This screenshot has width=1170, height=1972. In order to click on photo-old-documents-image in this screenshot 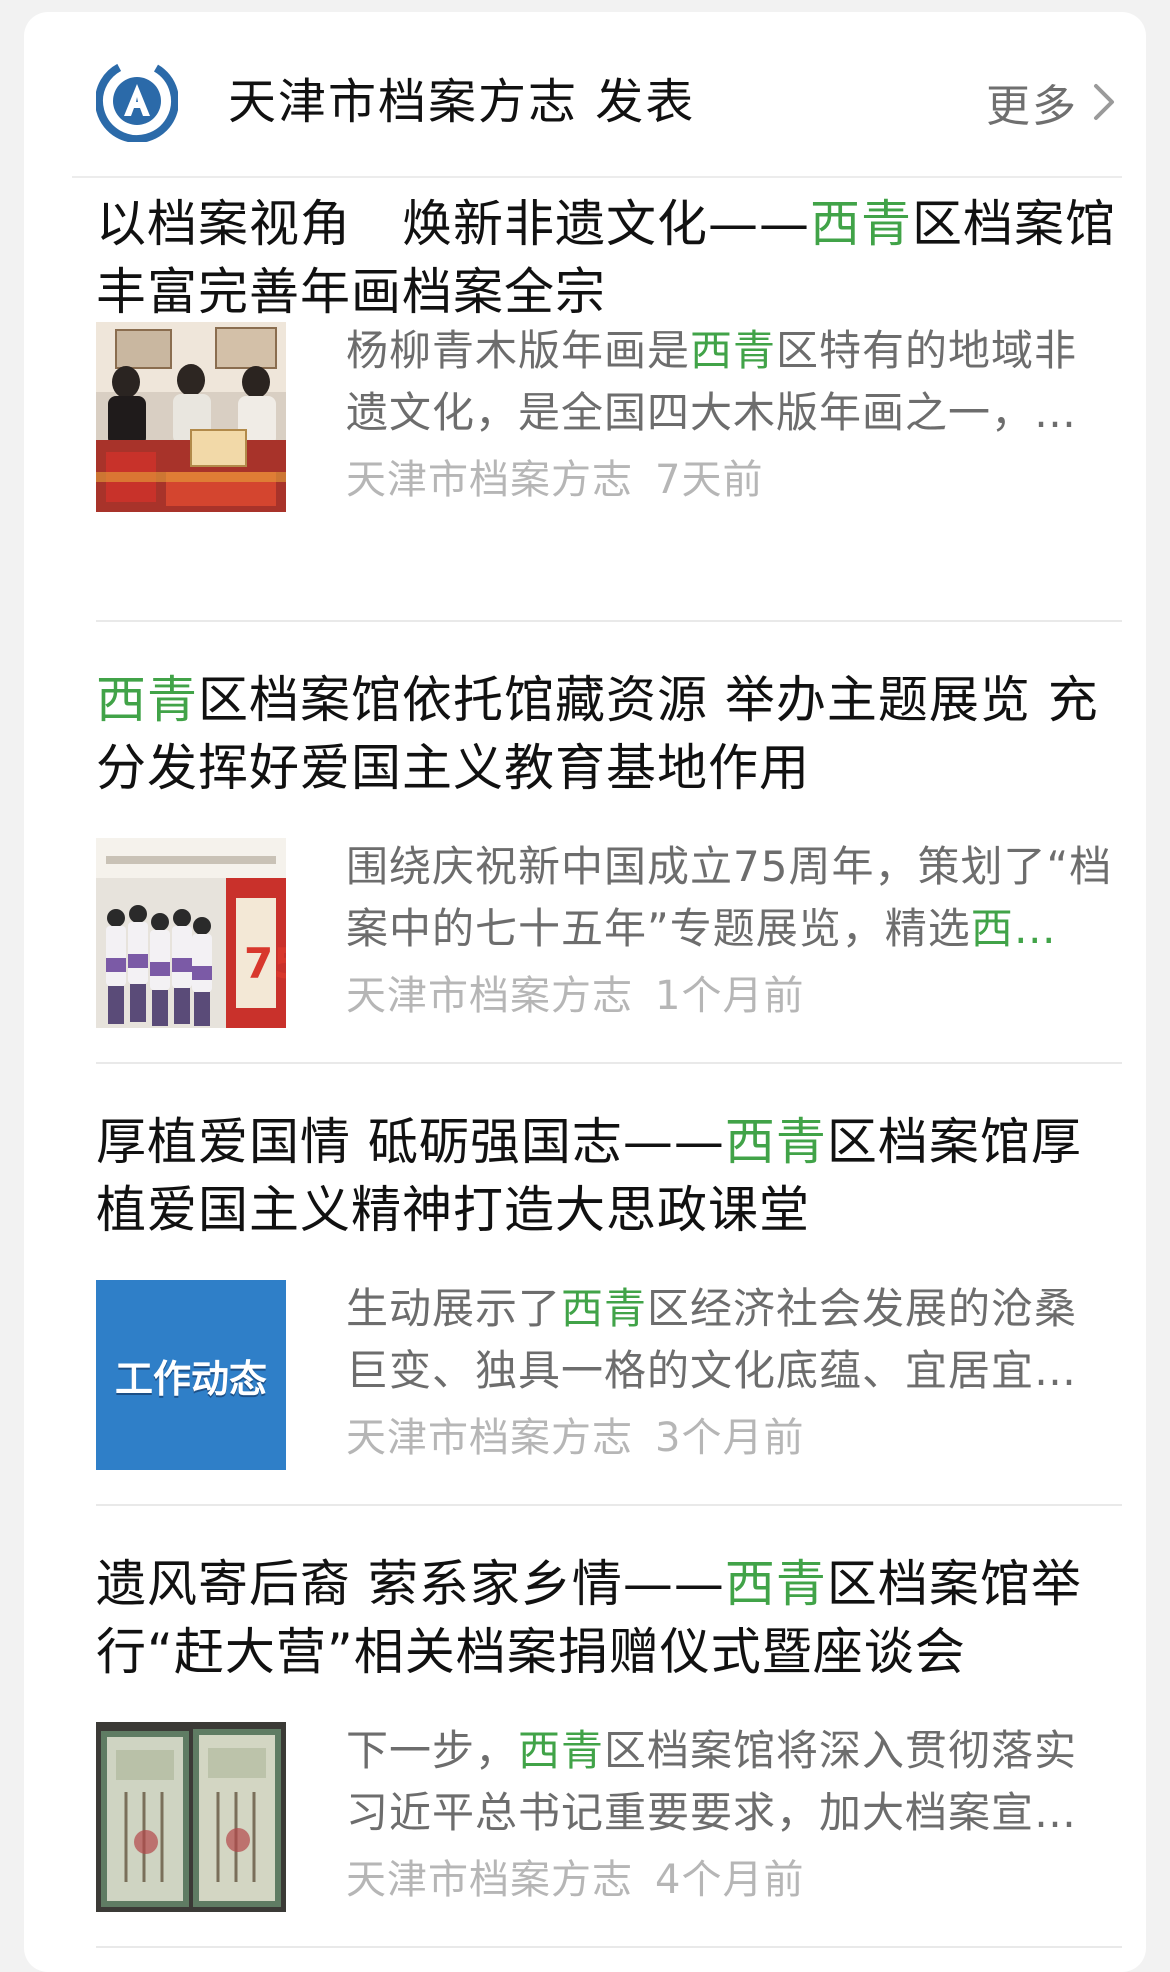, I will do `click(191, 1817)`.